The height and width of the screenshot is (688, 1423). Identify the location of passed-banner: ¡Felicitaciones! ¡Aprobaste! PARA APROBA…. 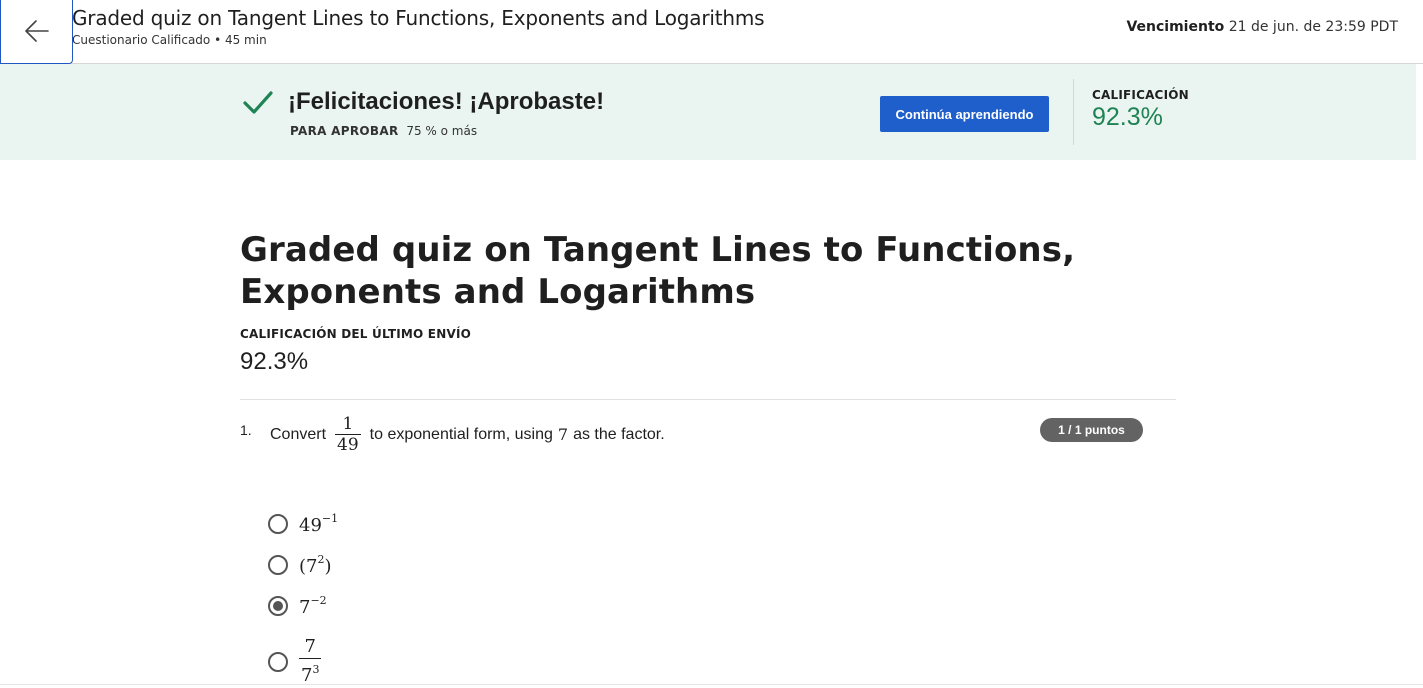
(708, 112).